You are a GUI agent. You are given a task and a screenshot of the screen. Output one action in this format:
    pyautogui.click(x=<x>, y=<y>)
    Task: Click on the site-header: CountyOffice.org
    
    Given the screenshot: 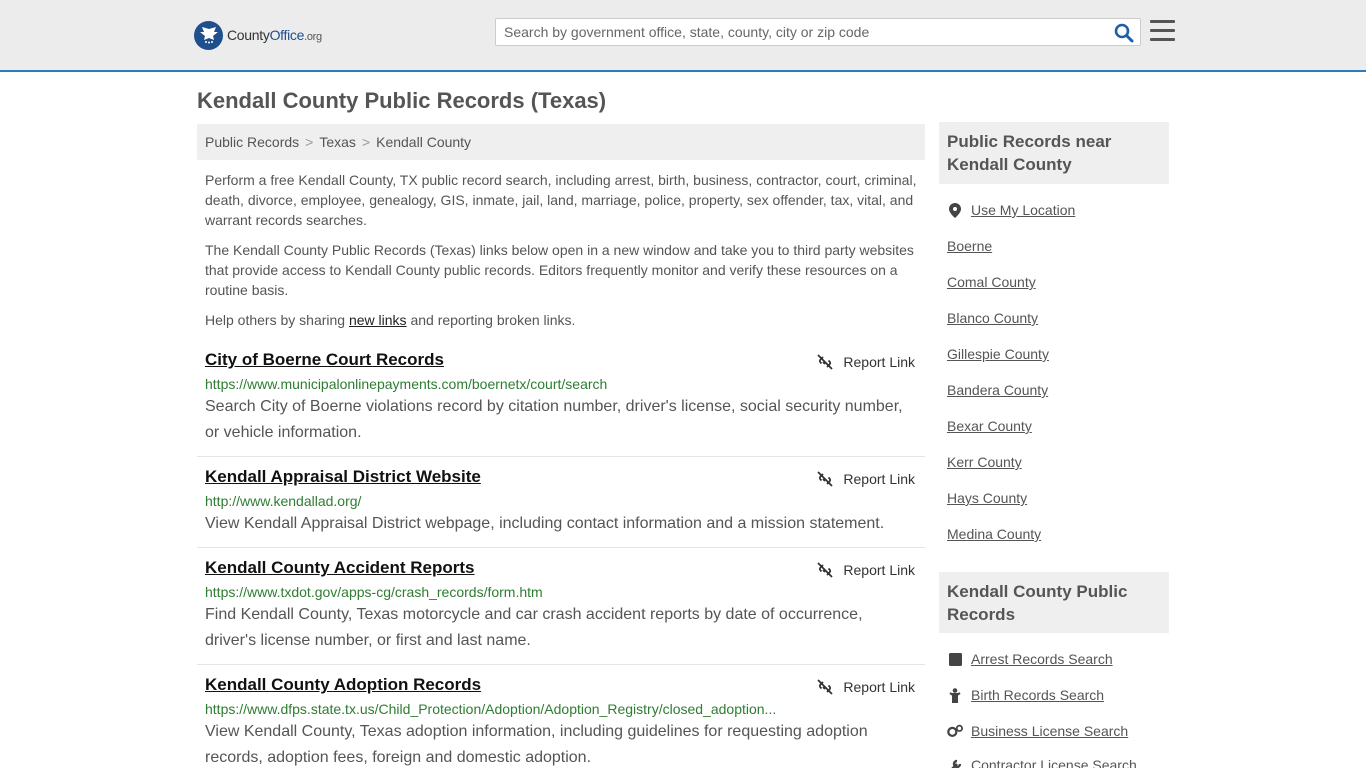 What is the action you would take?
    pyautogui.click(x=683, y=36)
    